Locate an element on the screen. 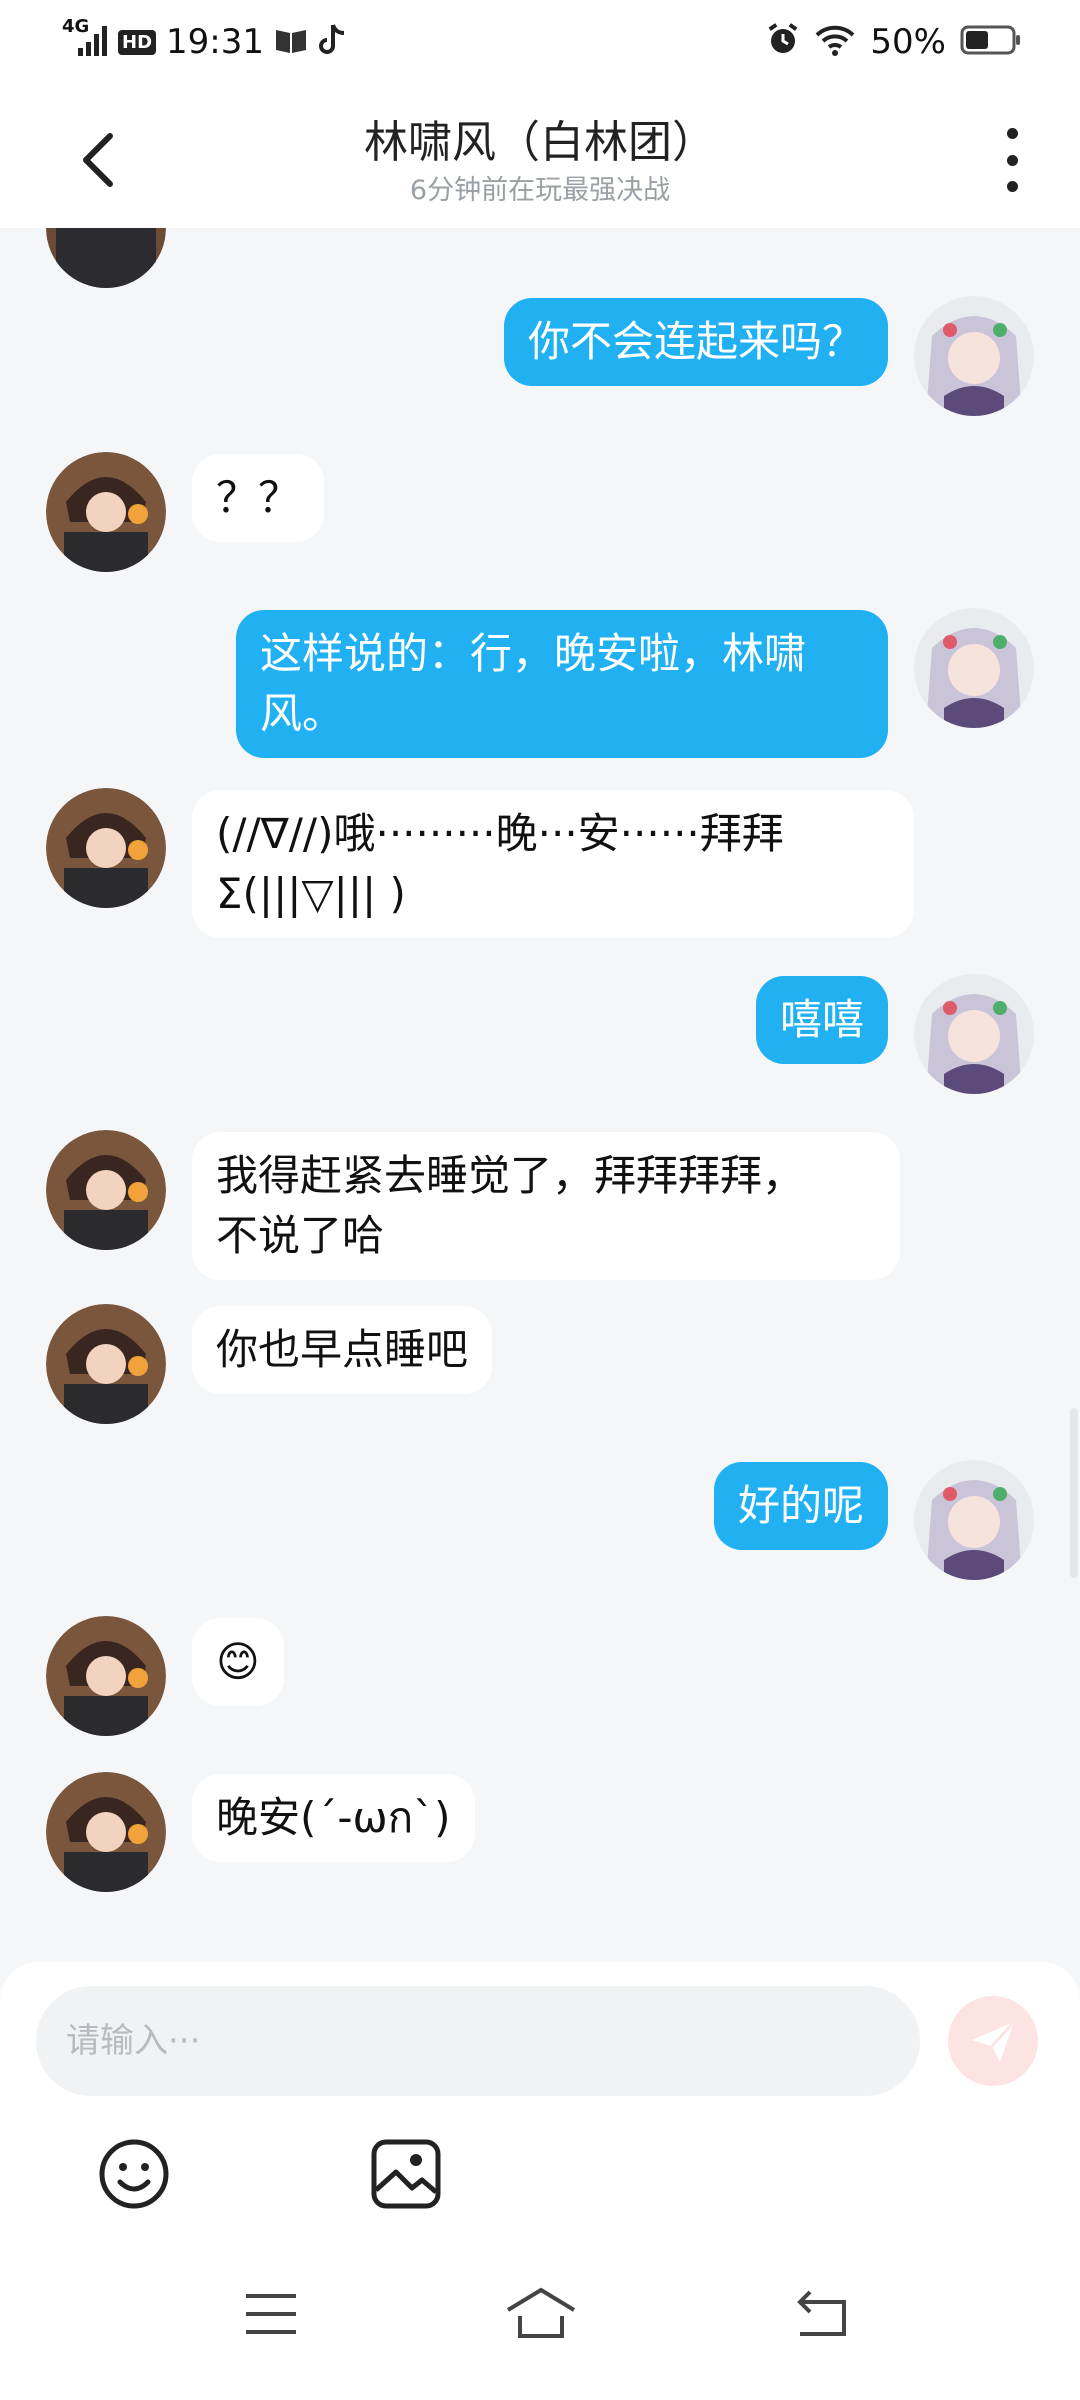 This screenshot has height=2400, width=1080. input-bar is located at coordinates (540, 2092).